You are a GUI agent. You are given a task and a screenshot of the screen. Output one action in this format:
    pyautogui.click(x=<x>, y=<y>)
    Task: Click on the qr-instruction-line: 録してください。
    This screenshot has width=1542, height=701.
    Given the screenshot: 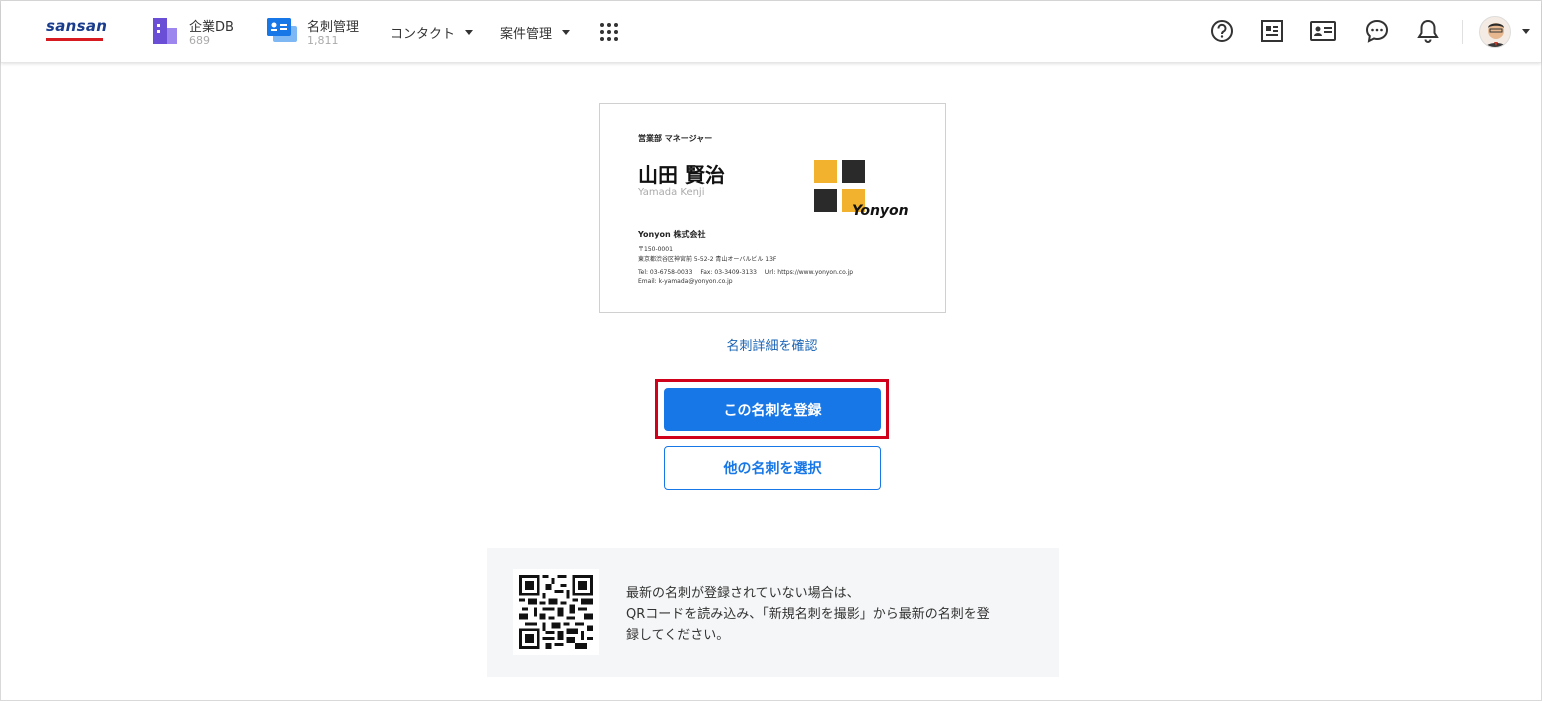 What is the action you would take?
    pyautogui.click(x=678, y=635)
    